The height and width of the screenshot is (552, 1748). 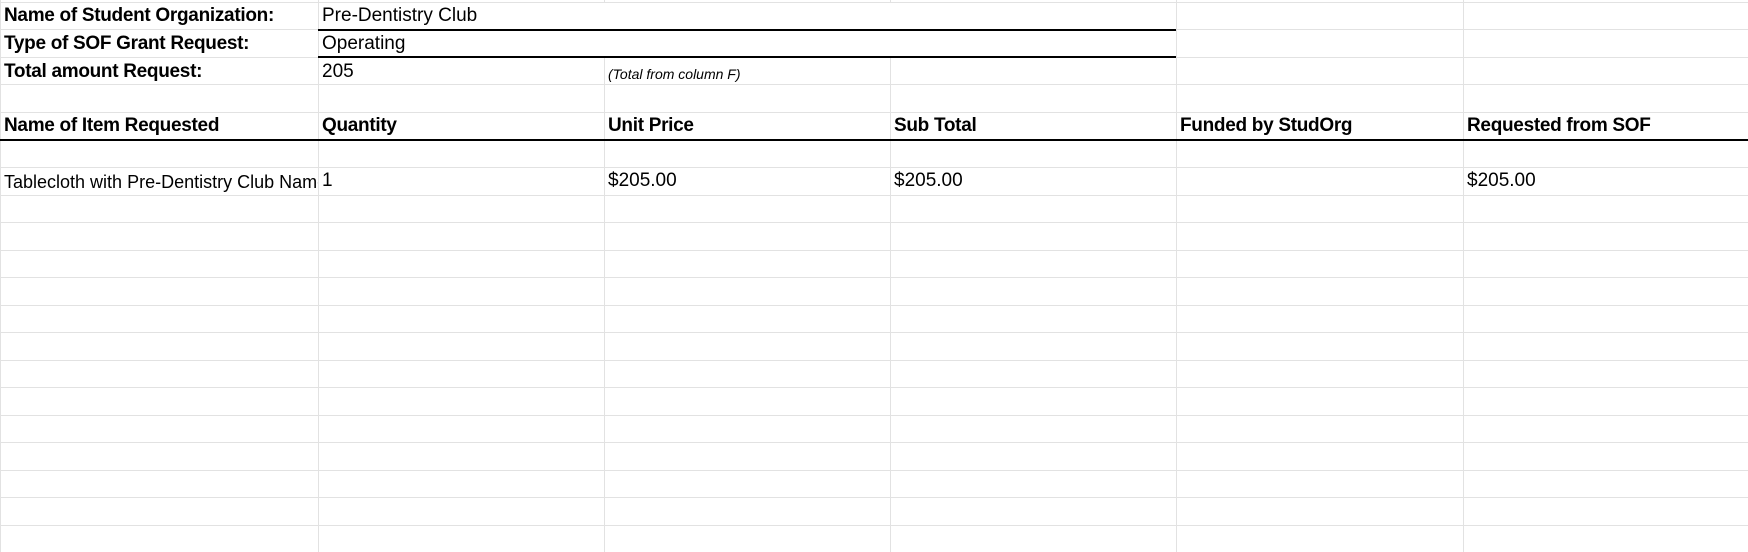 What do you see at coordinates (1605, 181) in the screenshot?
I see `row-requested-from-sof: $205.00` at bounding box center [1605, 181].